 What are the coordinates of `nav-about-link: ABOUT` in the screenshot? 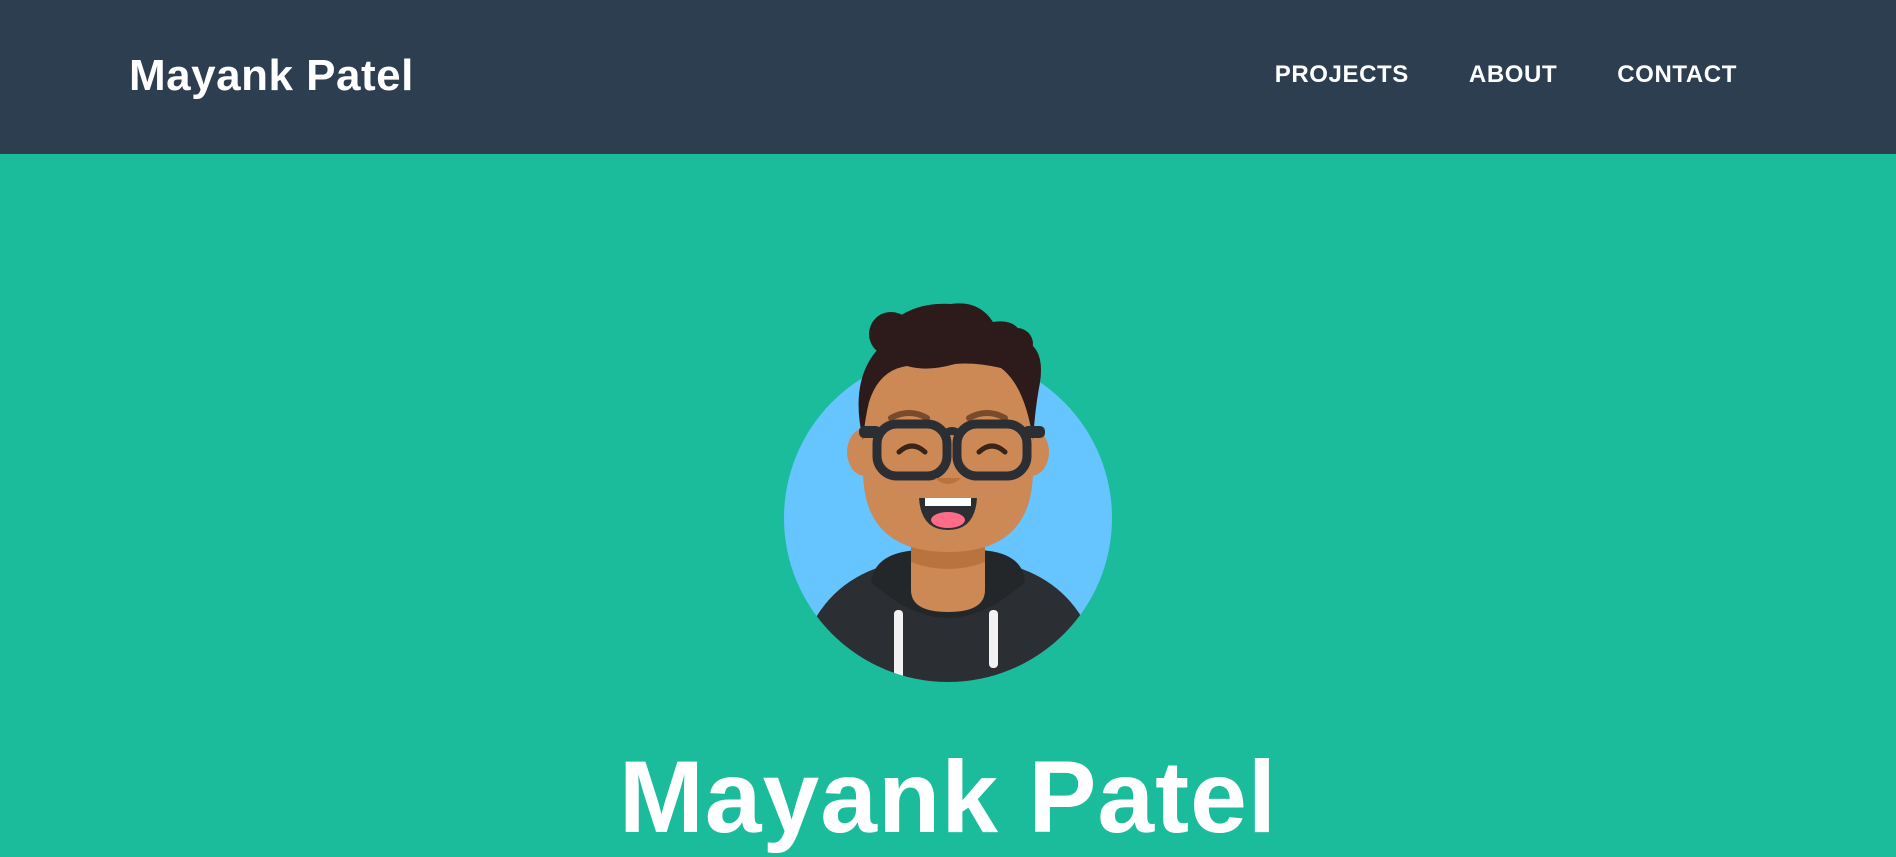 It's located at (1513, 75).